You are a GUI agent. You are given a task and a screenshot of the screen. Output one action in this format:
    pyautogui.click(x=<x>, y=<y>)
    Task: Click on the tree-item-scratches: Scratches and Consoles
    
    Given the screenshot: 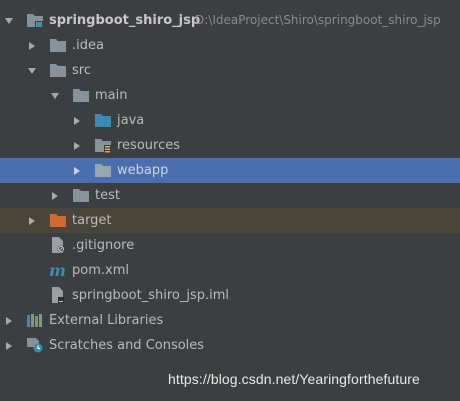 What is the action you would take?
    pyautogui.click(x=230, y=345)
    